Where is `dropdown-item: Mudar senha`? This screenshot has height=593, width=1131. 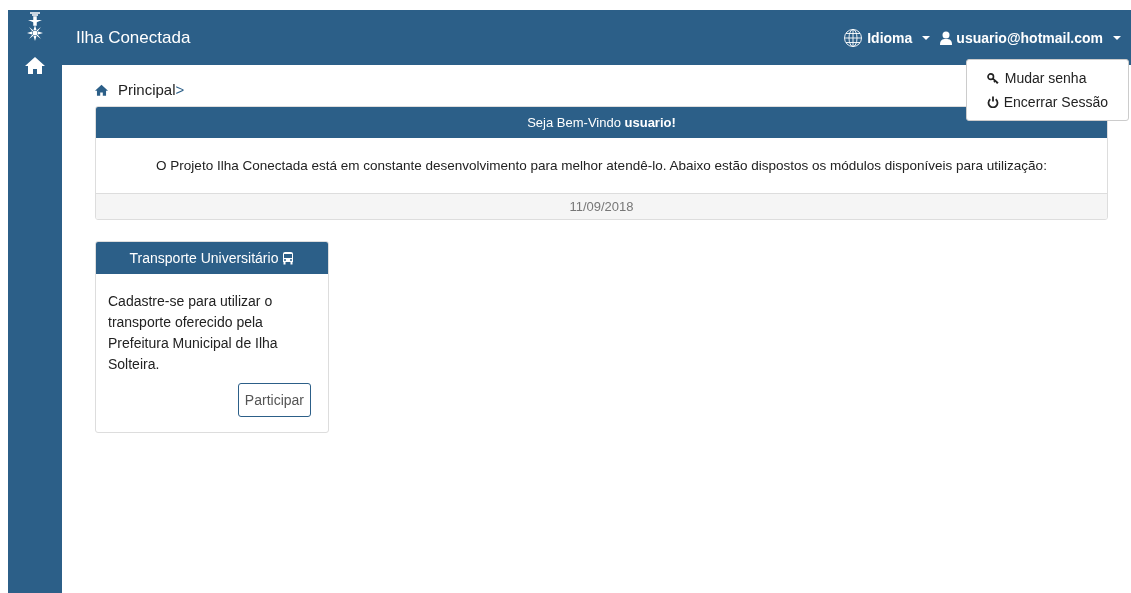 dropdown-item: Mudar senha is located at coordinates (1047, 78).